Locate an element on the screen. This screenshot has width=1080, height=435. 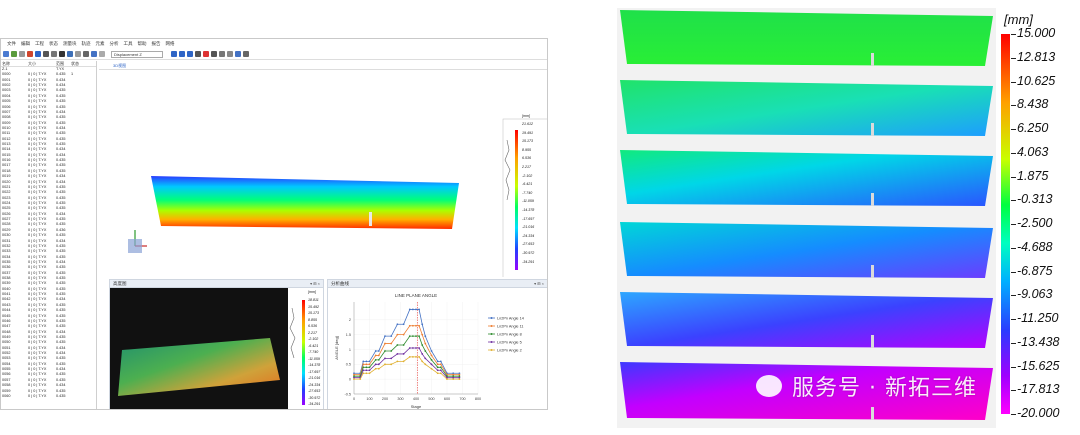
layout-icon is located at coordinates (78, 54).